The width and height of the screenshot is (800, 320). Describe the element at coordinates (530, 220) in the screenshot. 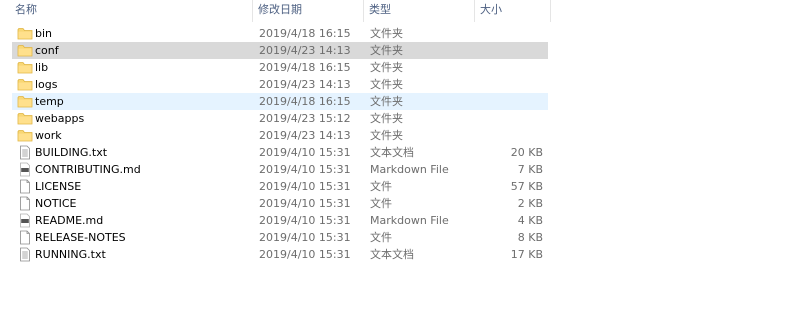

I see `file-size: 4 KB` at that location.